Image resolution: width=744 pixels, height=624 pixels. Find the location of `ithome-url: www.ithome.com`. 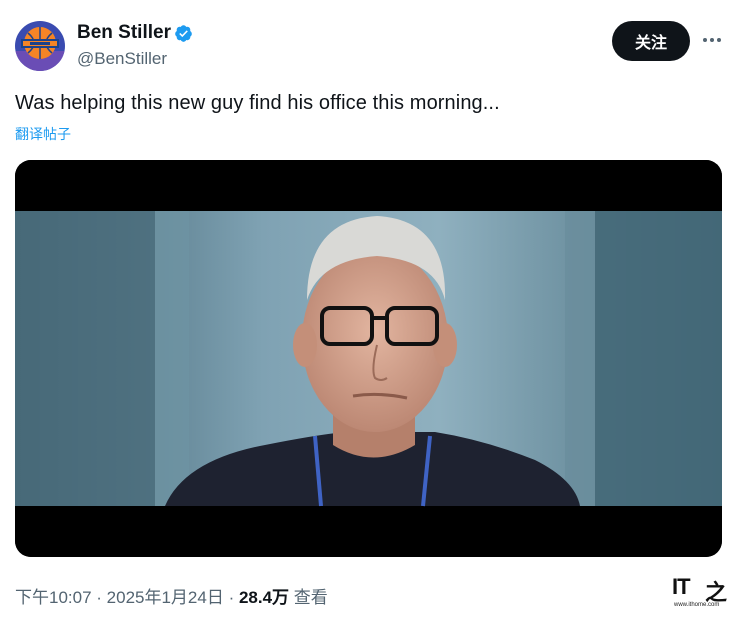

ithome-url: www.ithome.com is located at coordinates (697, 605).